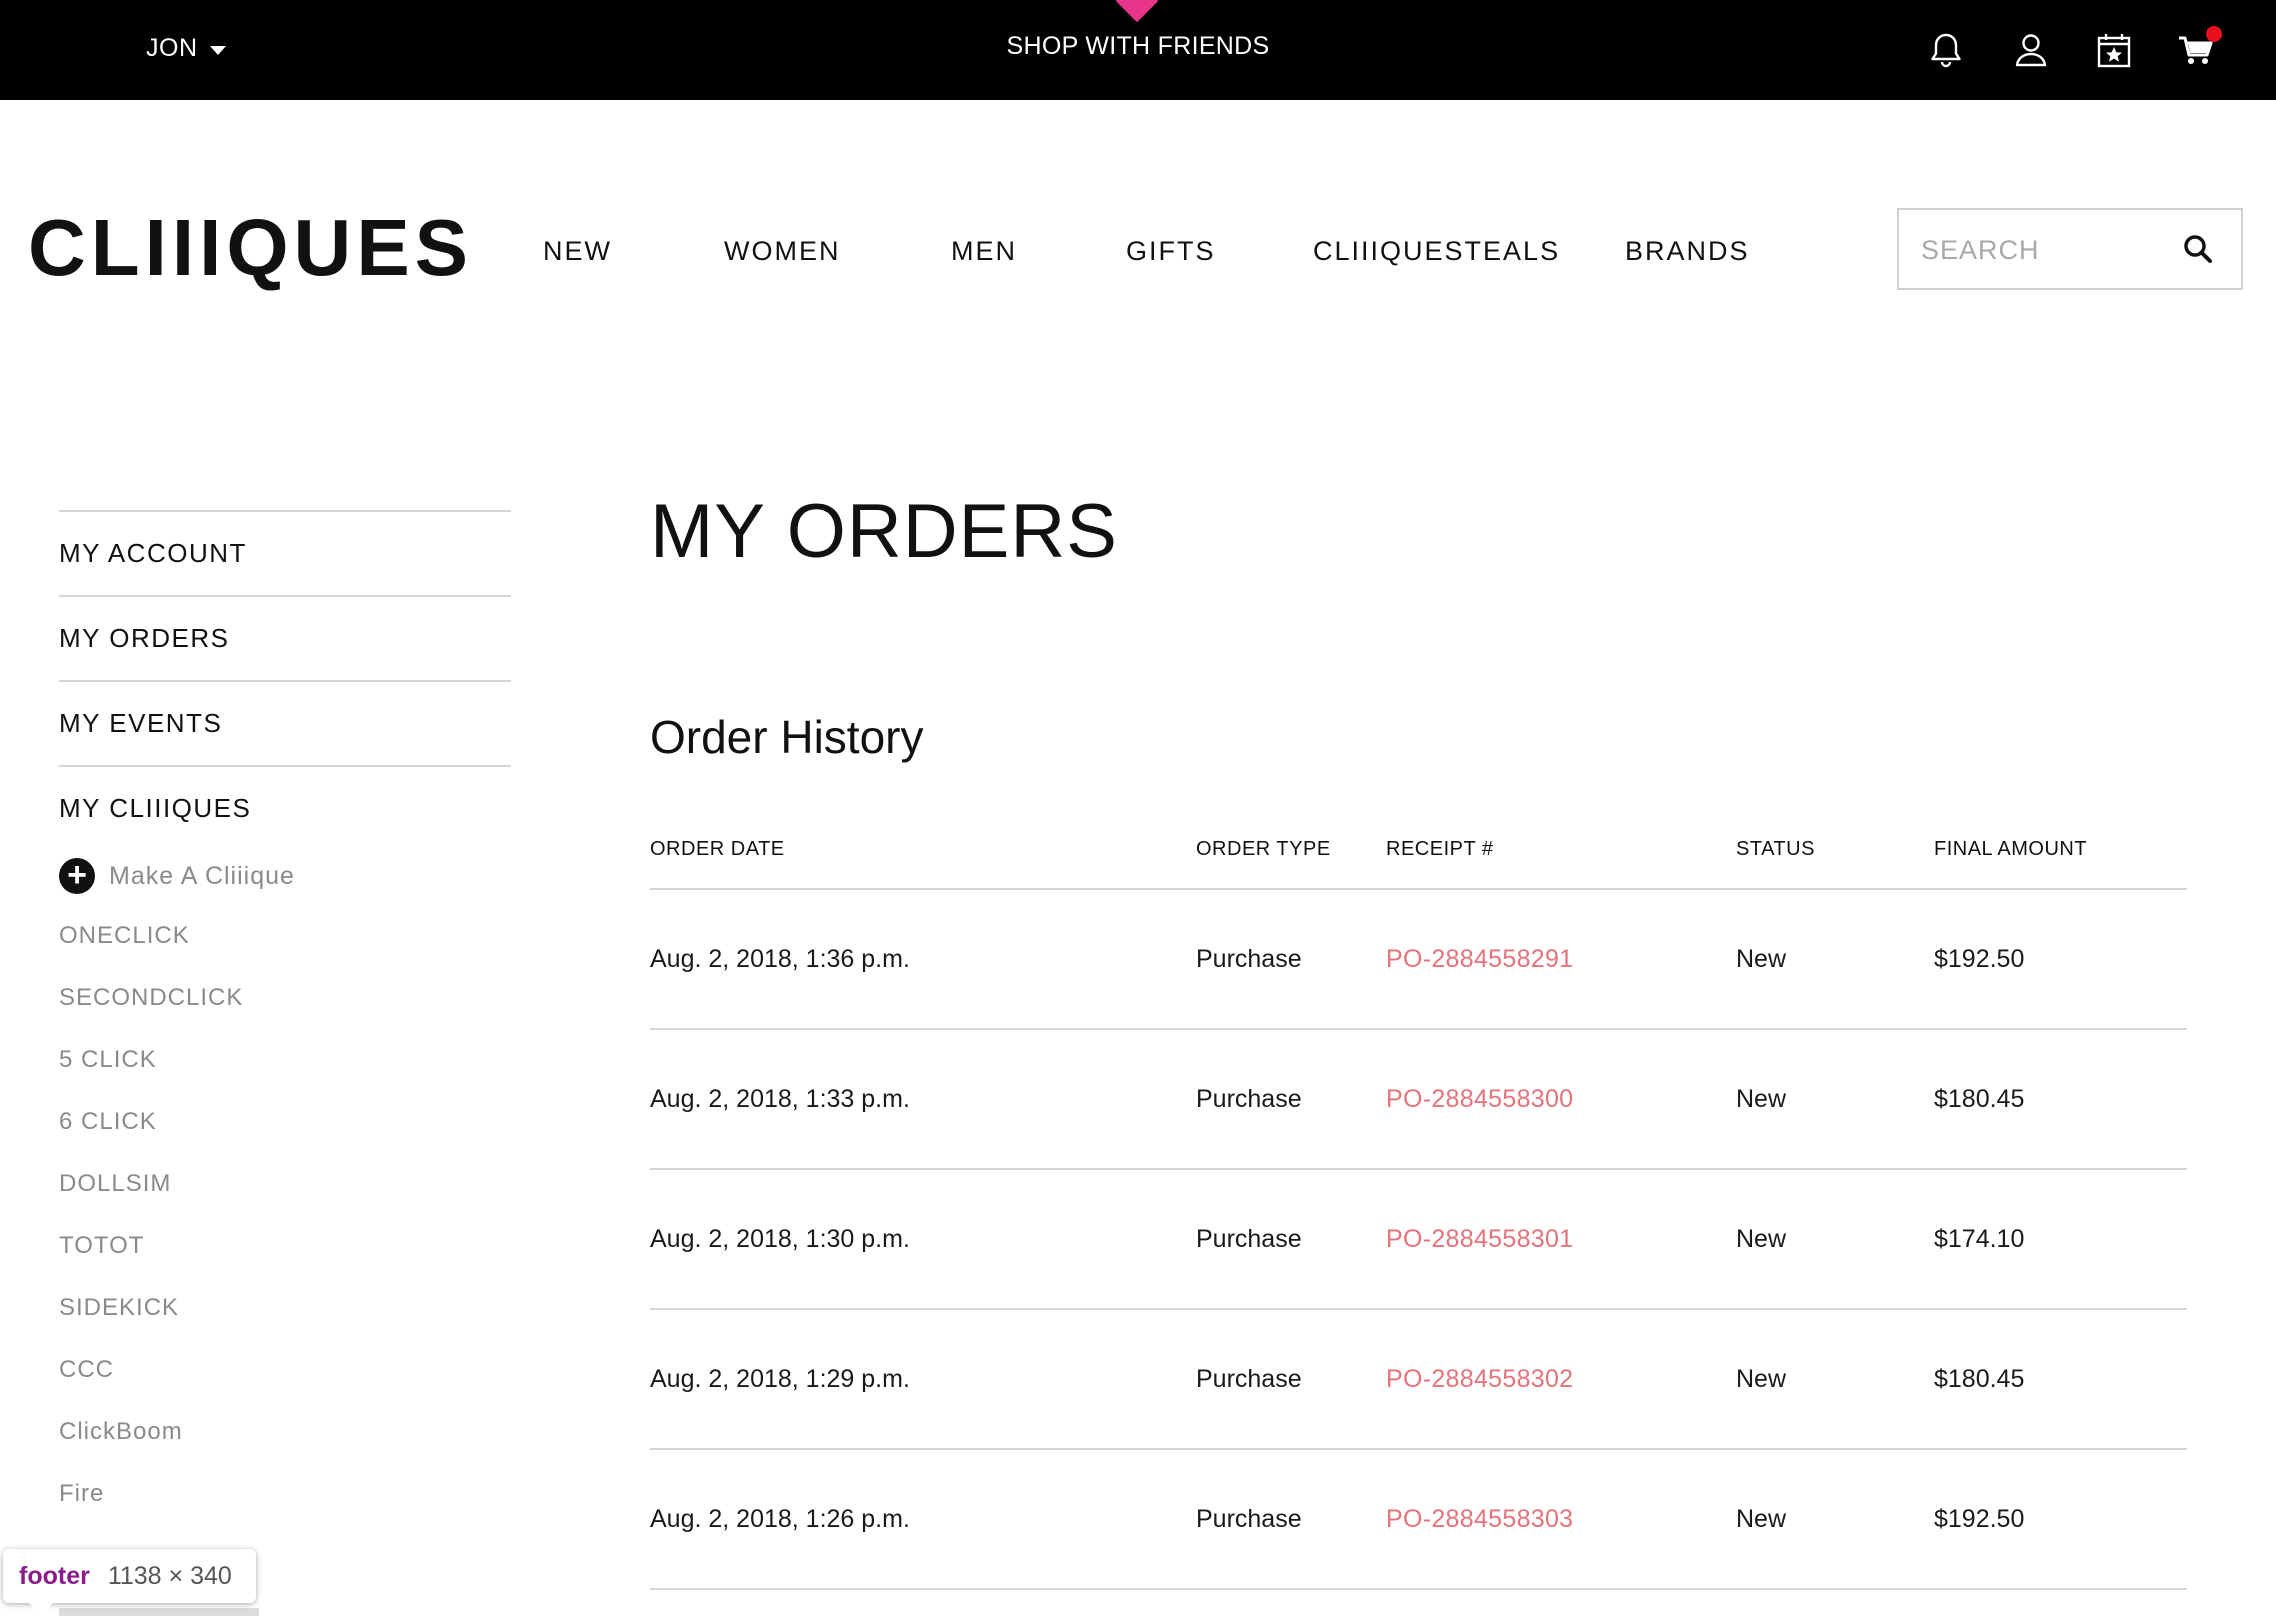  What do you see at coordinates (1561, 864) in the screenshot?
I see `column-header-receipt: RECEIPT #` at bounding box center [1561, 864].